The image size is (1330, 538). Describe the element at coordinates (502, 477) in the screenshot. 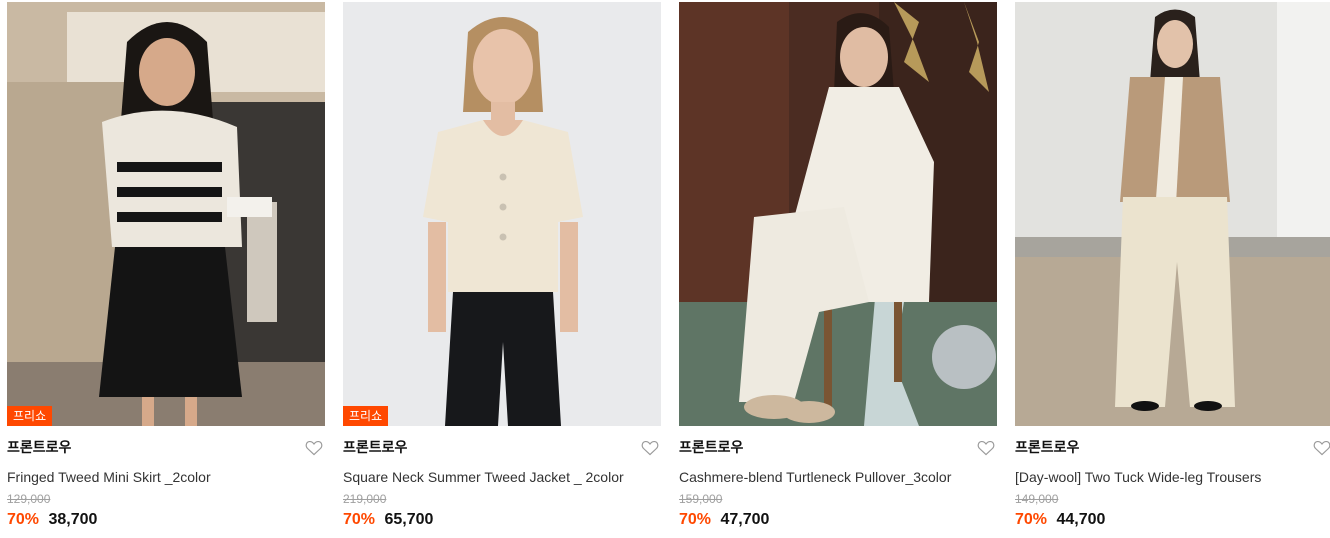

I see `product-name: Square Neck Summer Tweed Jacket _ 2color` at that location.